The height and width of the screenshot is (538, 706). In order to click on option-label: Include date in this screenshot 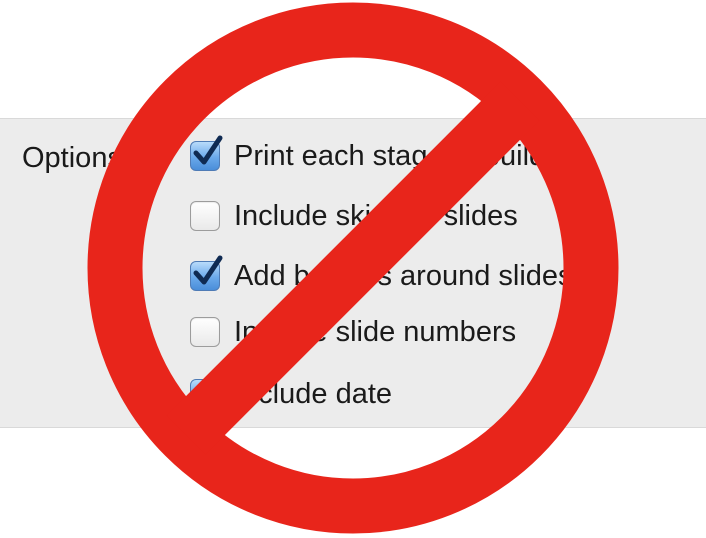, I will do `click(313, 393)`.